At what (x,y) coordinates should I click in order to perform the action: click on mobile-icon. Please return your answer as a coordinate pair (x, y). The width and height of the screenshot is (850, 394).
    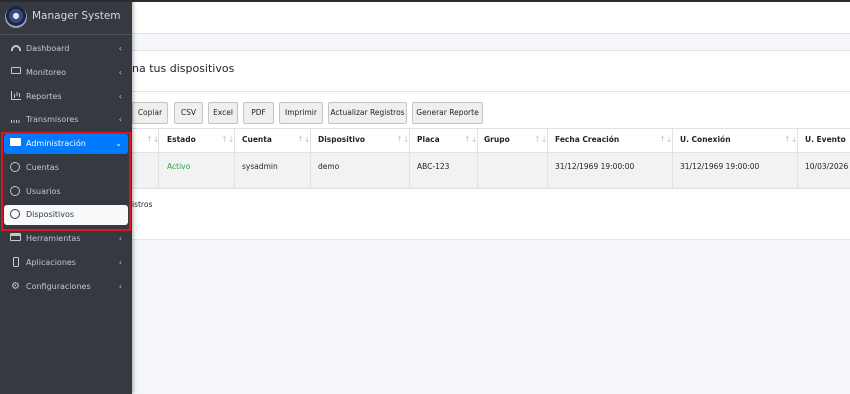
    Looking at the image, I should click on (15, 262).